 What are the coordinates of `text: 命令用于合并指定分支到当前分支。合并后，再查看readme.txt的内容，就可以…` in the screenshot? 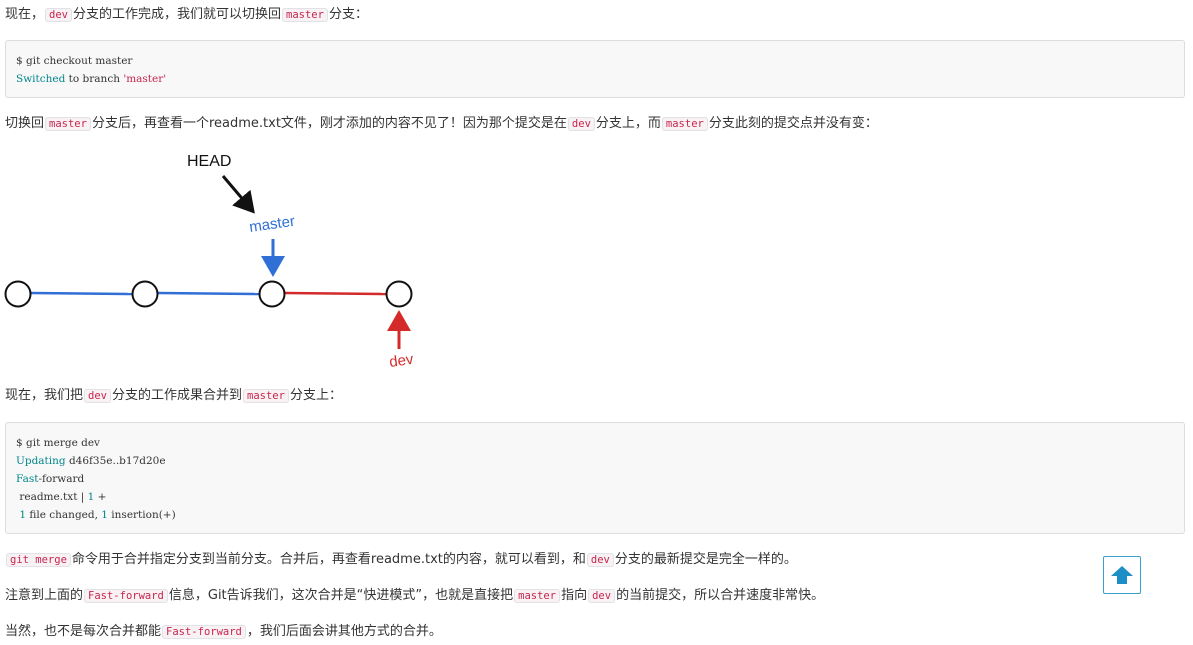 It's located at (328, 559).